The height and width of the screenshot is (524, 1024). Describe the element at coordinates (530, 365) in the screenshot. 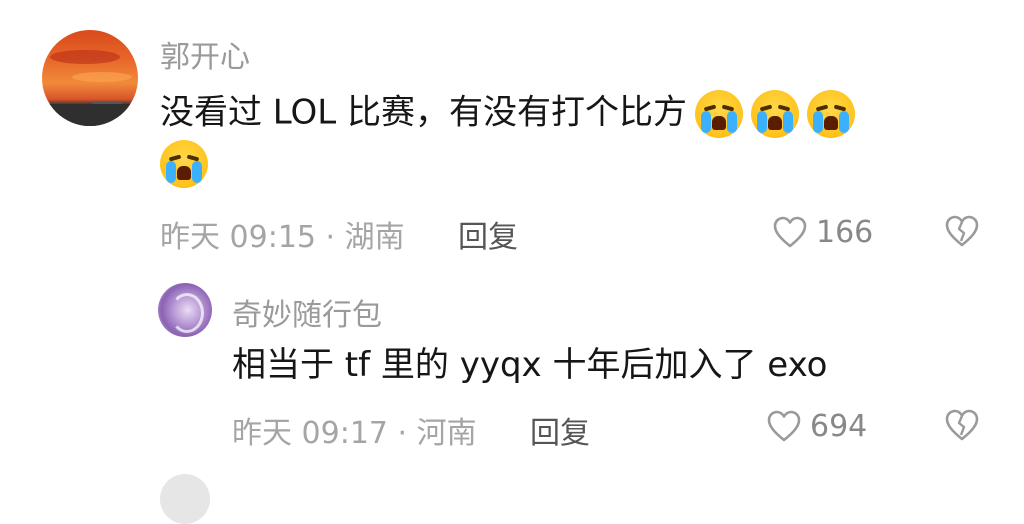

I see `comment-text: 相当于 tf 里的 yyqx 十年后加入了 exo` at that location.